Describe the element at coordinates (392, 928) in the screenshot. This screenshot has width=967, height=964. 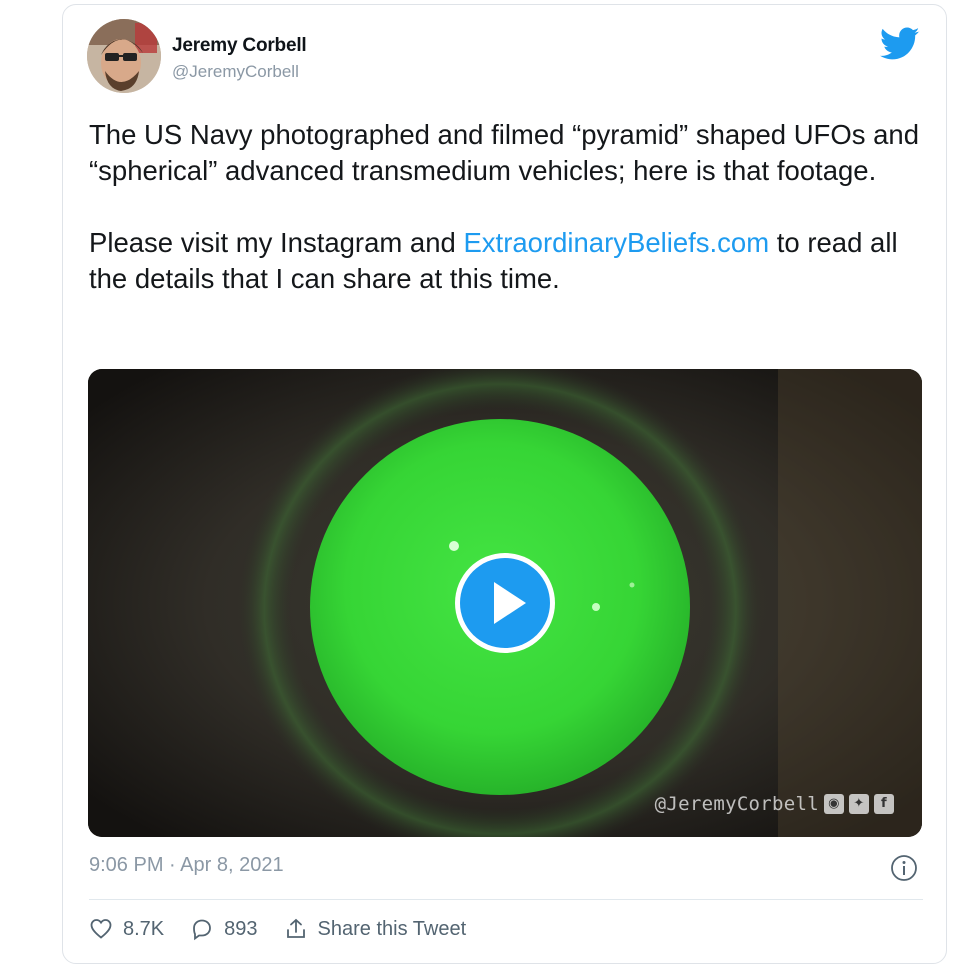
I see `share-label: Share this Tweet` at that location.